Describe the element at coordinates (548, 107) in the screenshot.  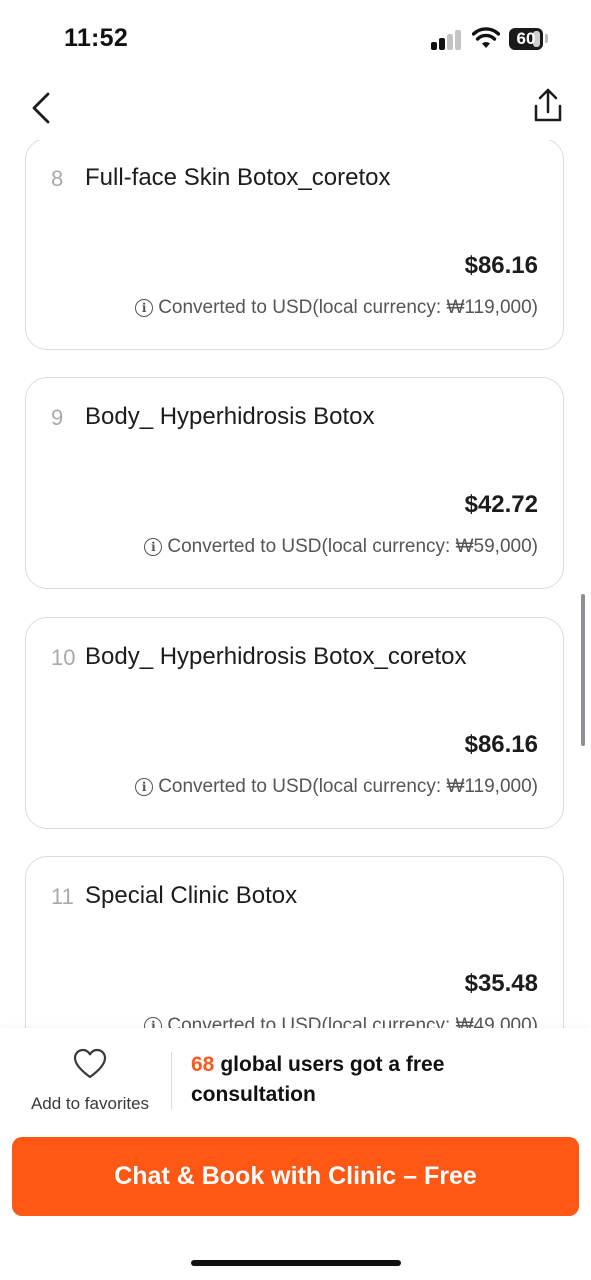
I see `share-button` at that location.